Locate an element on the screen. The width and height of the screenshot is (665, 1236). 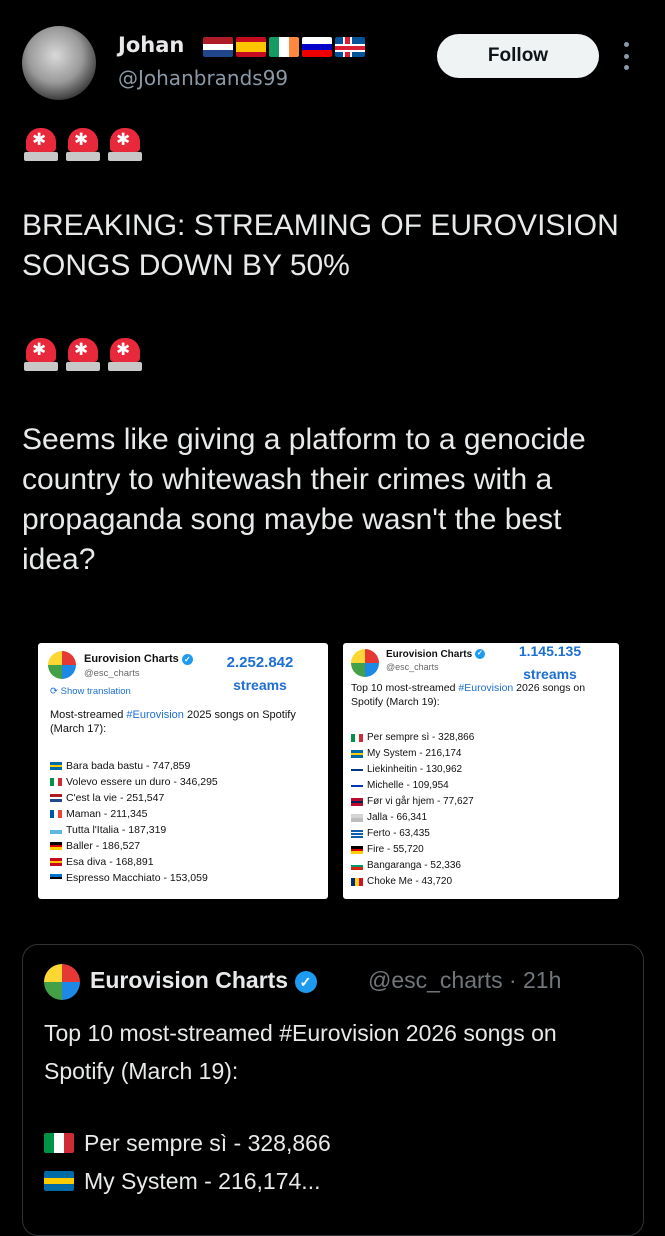
song-entry: Esa diva - 168,891 is located at coordinates (134, 862).